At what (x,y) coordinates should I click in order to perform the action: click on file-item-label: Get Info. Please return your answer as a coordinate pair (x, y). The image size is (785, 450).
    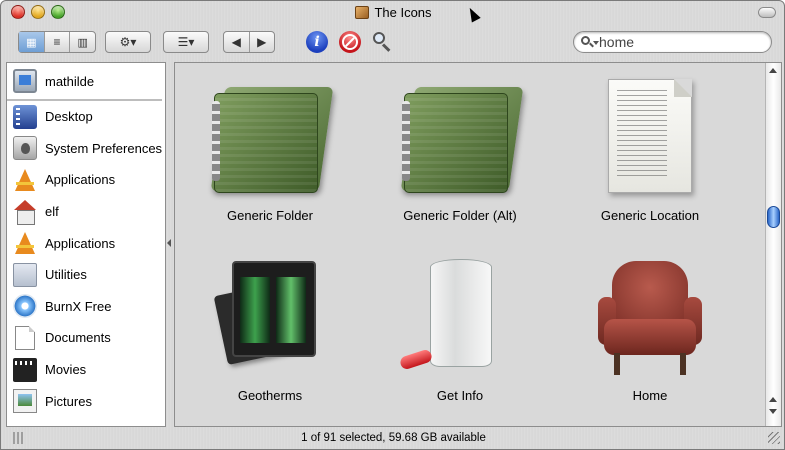
    Looking at the image, I should click on (460, 395).